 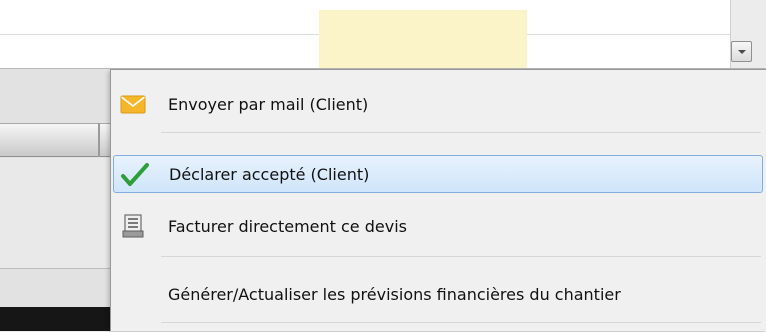 What do you see at coordinates (287, 226) in the screenshot?
I see `menu-item-label: Facturer directement ce devis` at bounding box center [287, 226].